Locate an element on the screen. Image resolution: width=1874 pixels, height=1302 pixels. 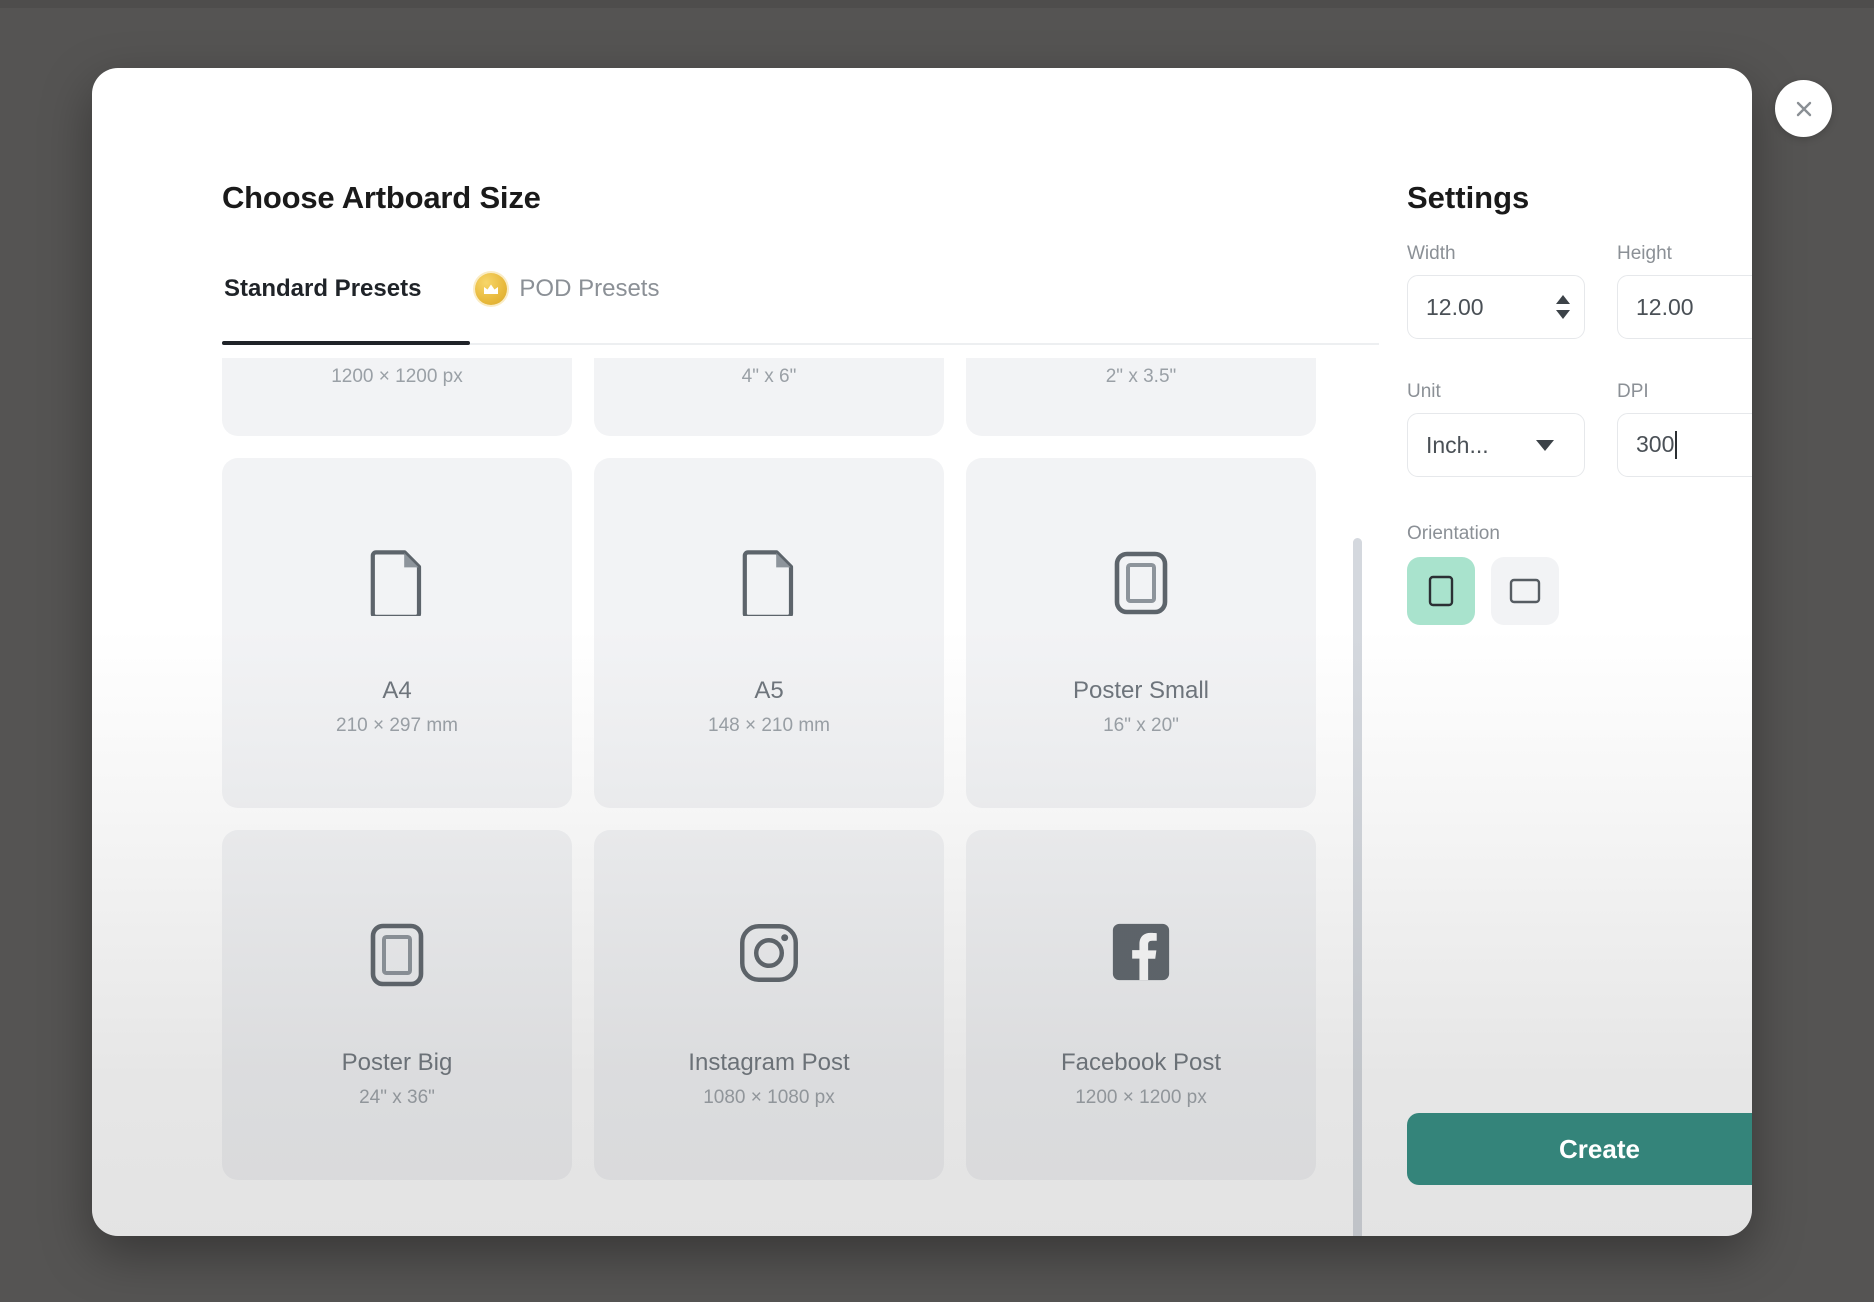
preset-name: Poster Small is located at coordinates (1141, 690).